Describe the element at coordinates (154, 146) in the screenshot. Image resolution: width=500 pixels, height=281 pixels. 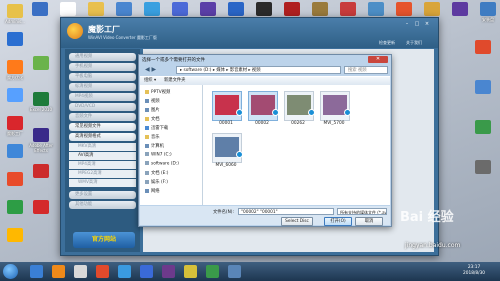
I see `tree-item: 计算机` at that location.